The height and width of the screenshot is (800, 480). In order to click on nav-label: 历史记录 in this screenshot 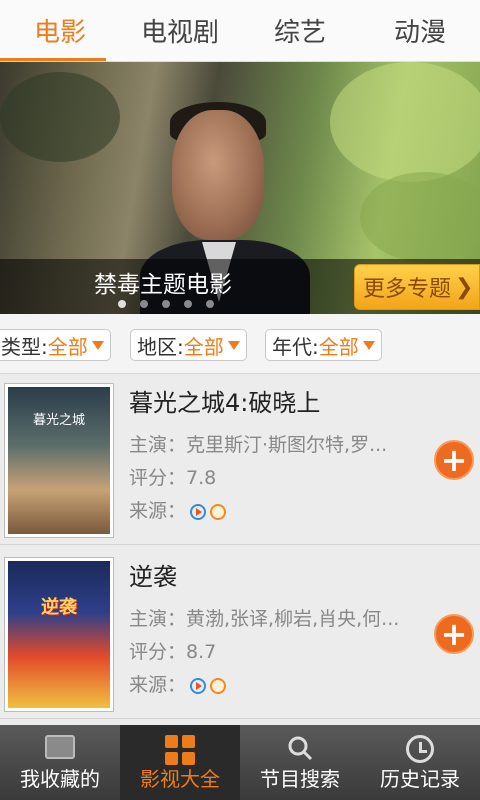, I will do `click(420, 779)`.